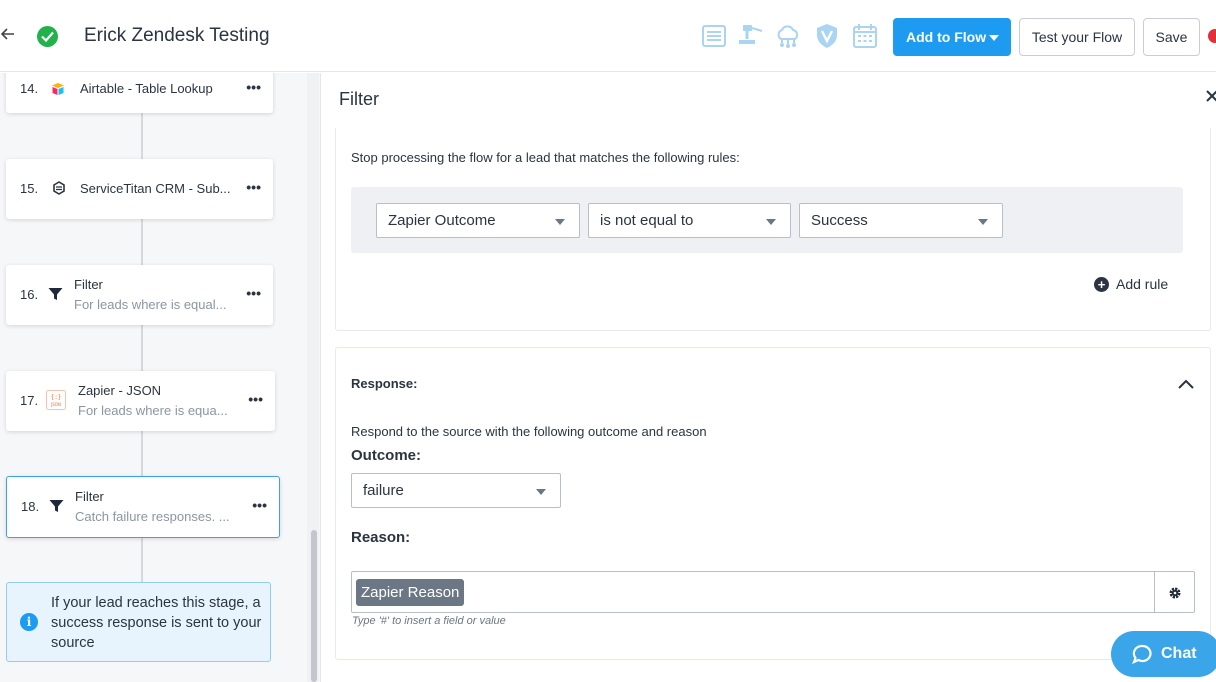 Image resolution: width=1216 pixels, height=682 pixels. Describe the element at coordinates (1210, 97) in the screenshot. I see `close-icon` at that location.